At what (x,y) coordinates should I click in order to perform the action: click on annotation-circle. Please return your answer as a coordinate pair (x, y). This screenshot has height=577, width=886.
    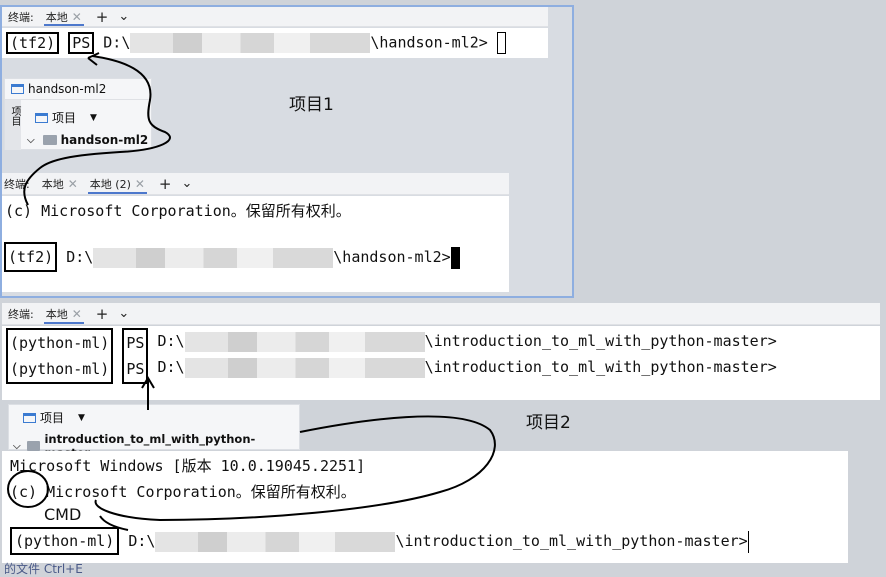
    Looking at the image, I should click on (28, 489).